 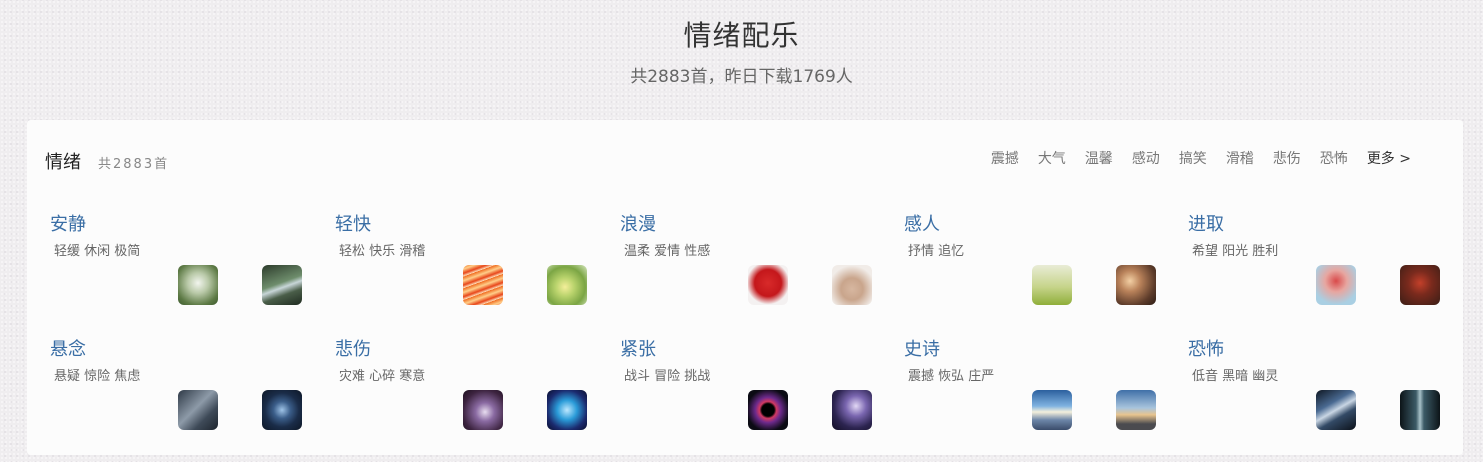 I want to click on blue-smoke-image, so click(x=567, y=410).